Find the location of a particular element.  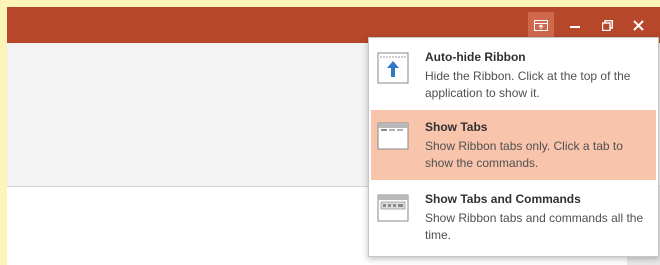

show-tabs-icon is located at coordinates (393, 136).